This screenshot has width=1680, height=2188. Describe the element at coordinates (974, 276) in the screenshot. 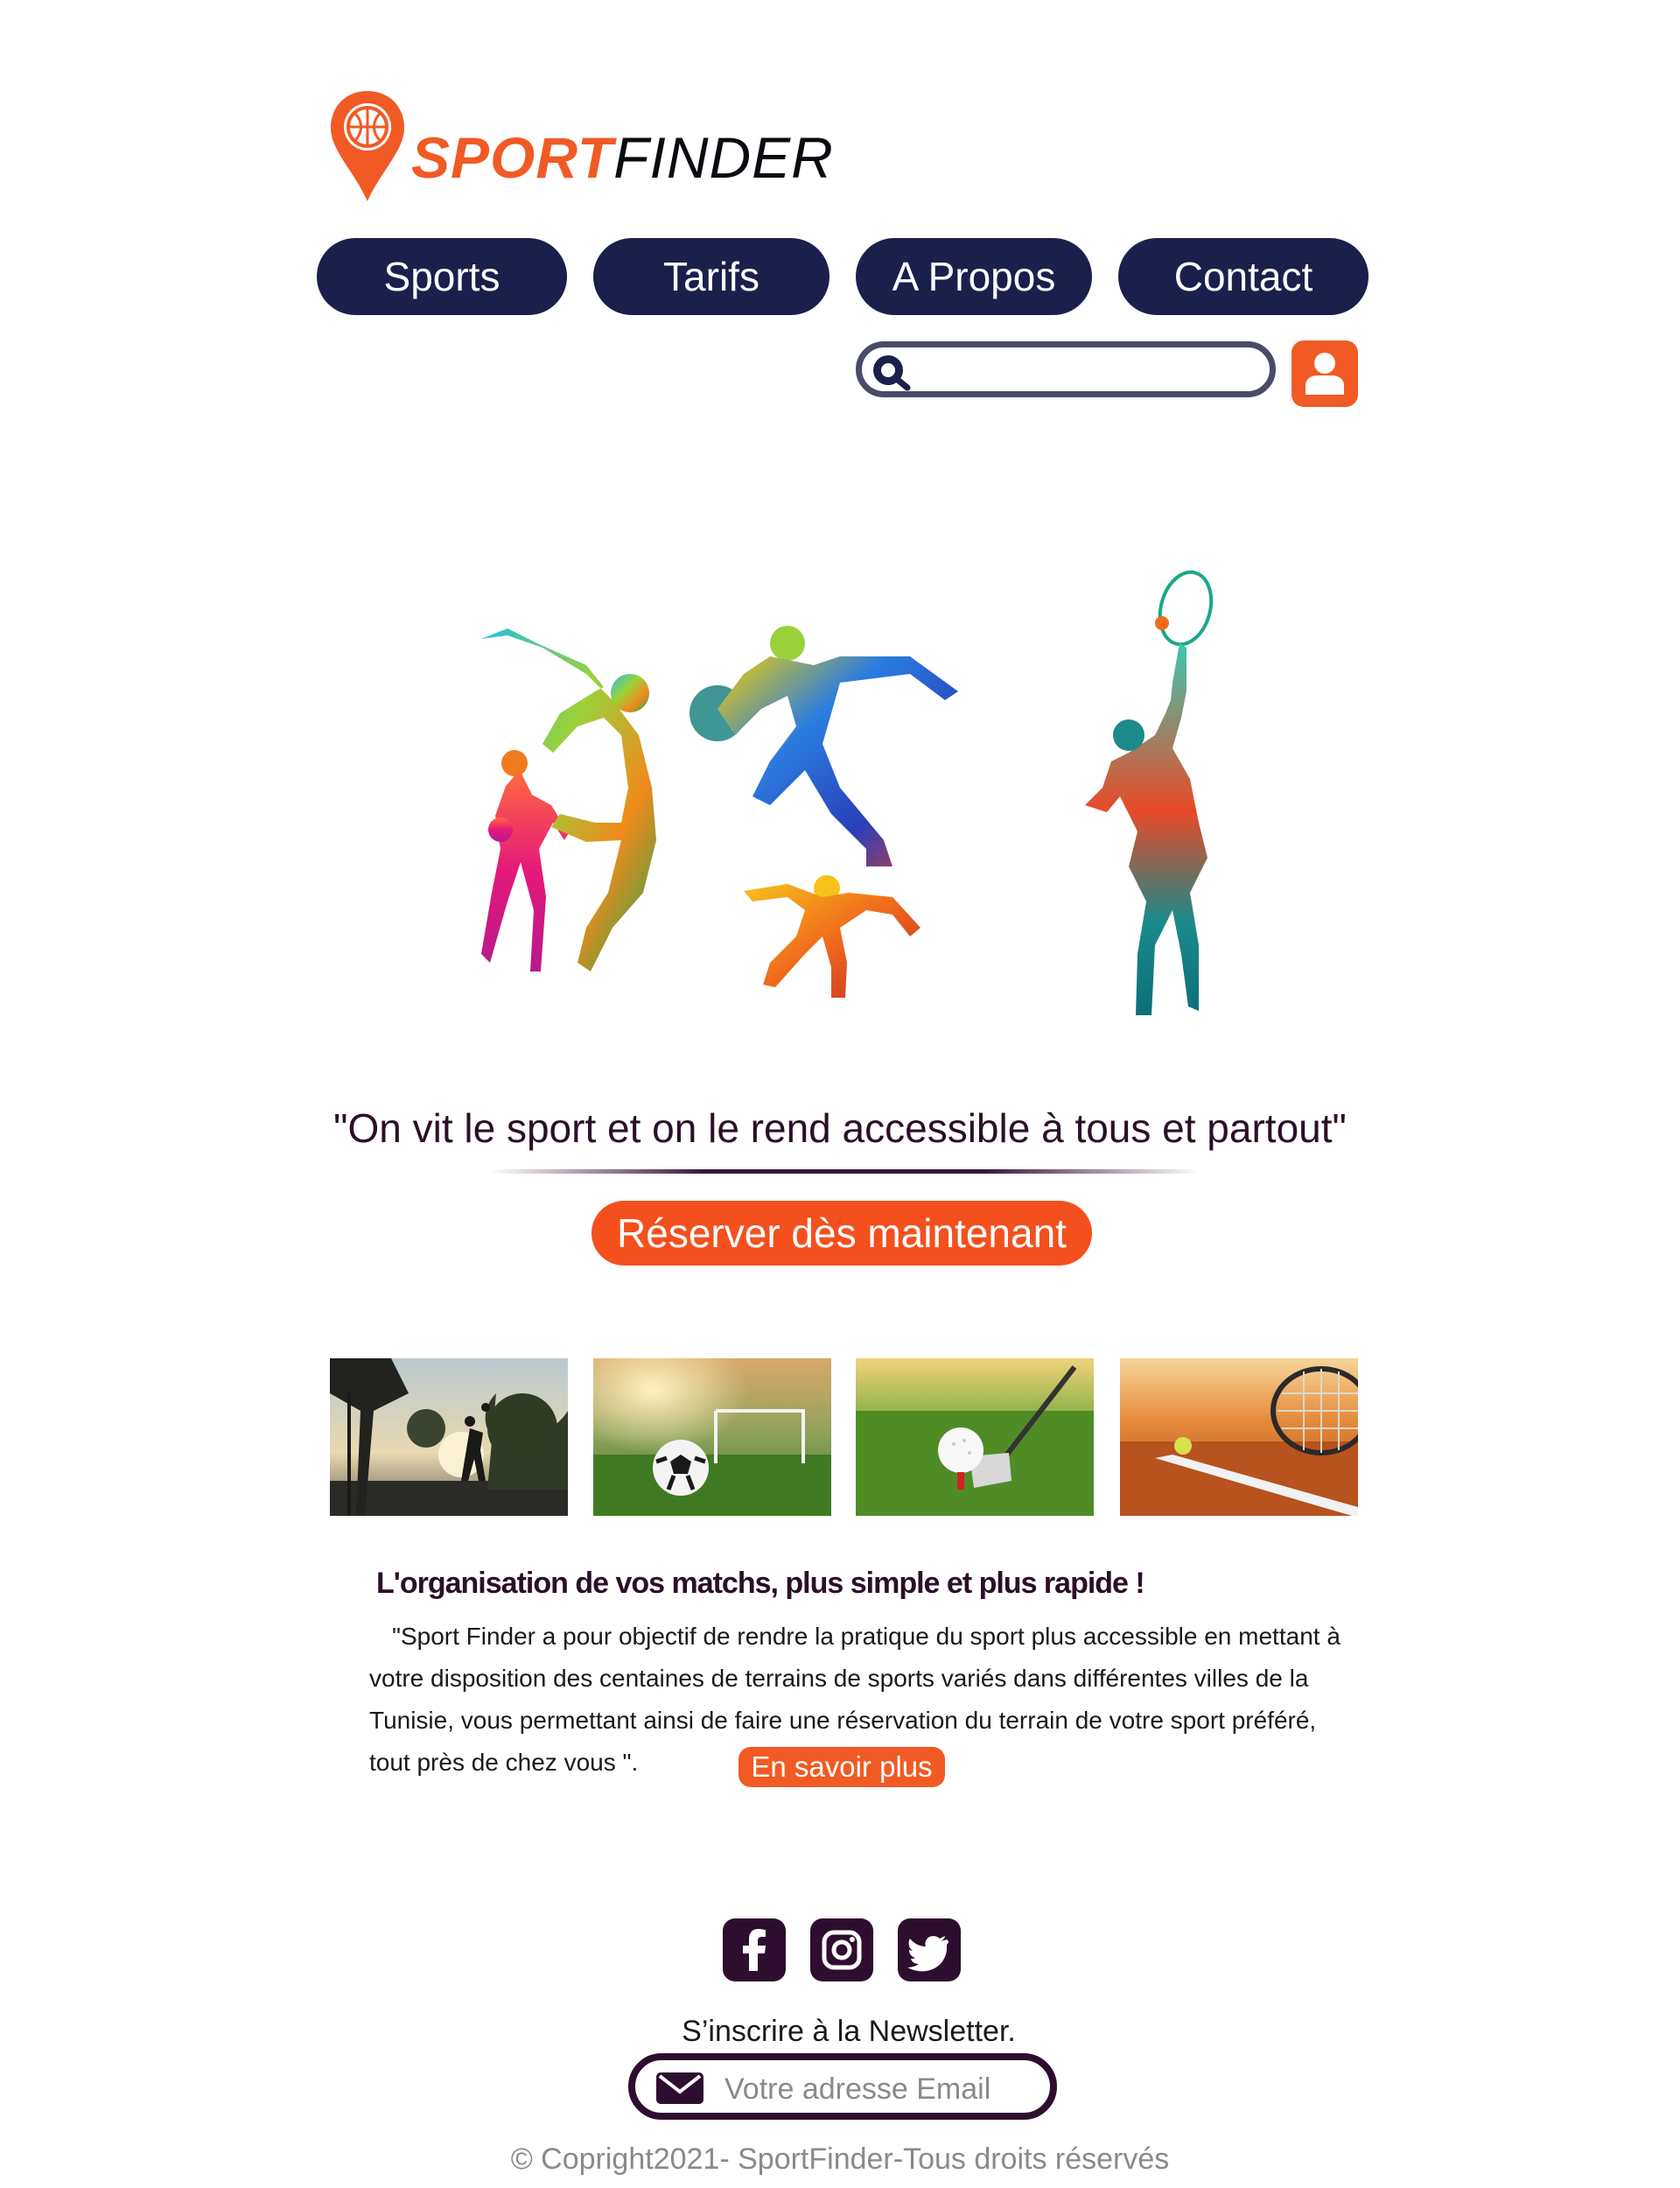

I see `nav-a-propos: A Propos` at that location.